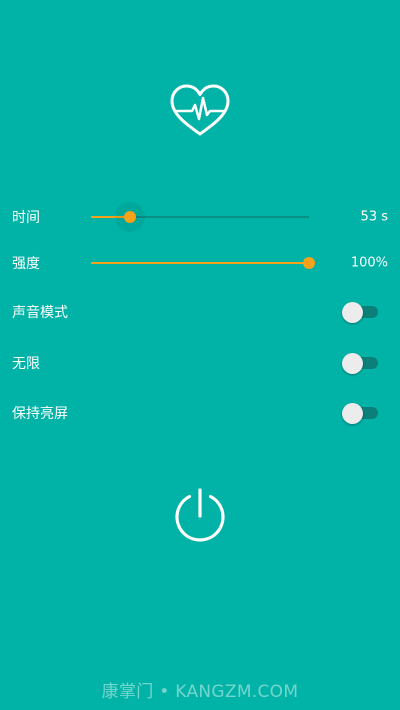 This screenshot has width=400, height=710. What do you see at coordinates (26, 364) in the screenshot?
I see `unlimited-label: 无限` at bounding box center [26, 364].